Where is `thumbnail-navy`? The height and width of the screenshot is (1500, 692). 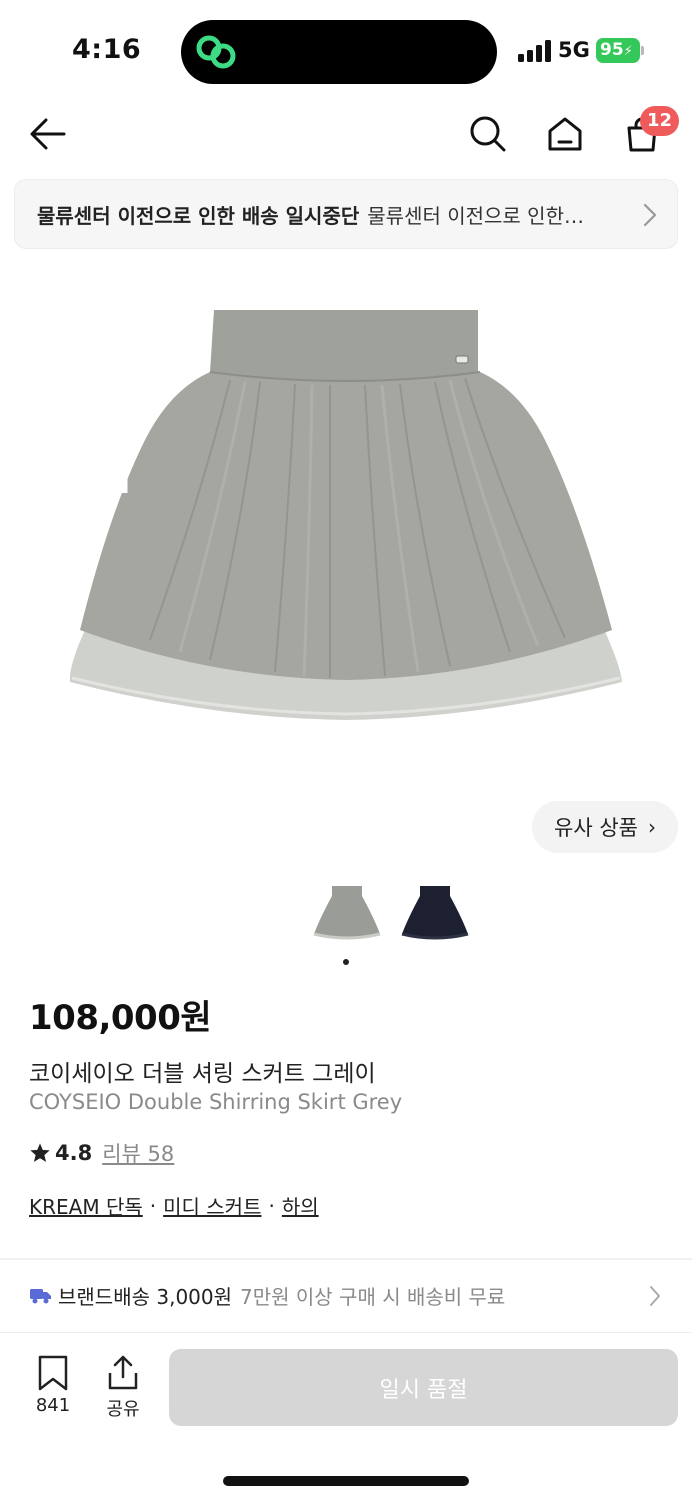
thumbnail-navy is located at coordinates (435, 911).